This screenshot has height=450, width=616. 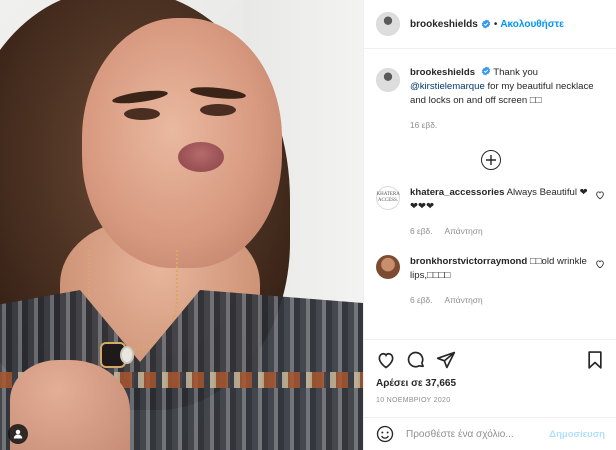 I want to click on post-date: 10 ΝΟΕΜΒΡΙΟΥ 2020, so click(x=490, y=400).